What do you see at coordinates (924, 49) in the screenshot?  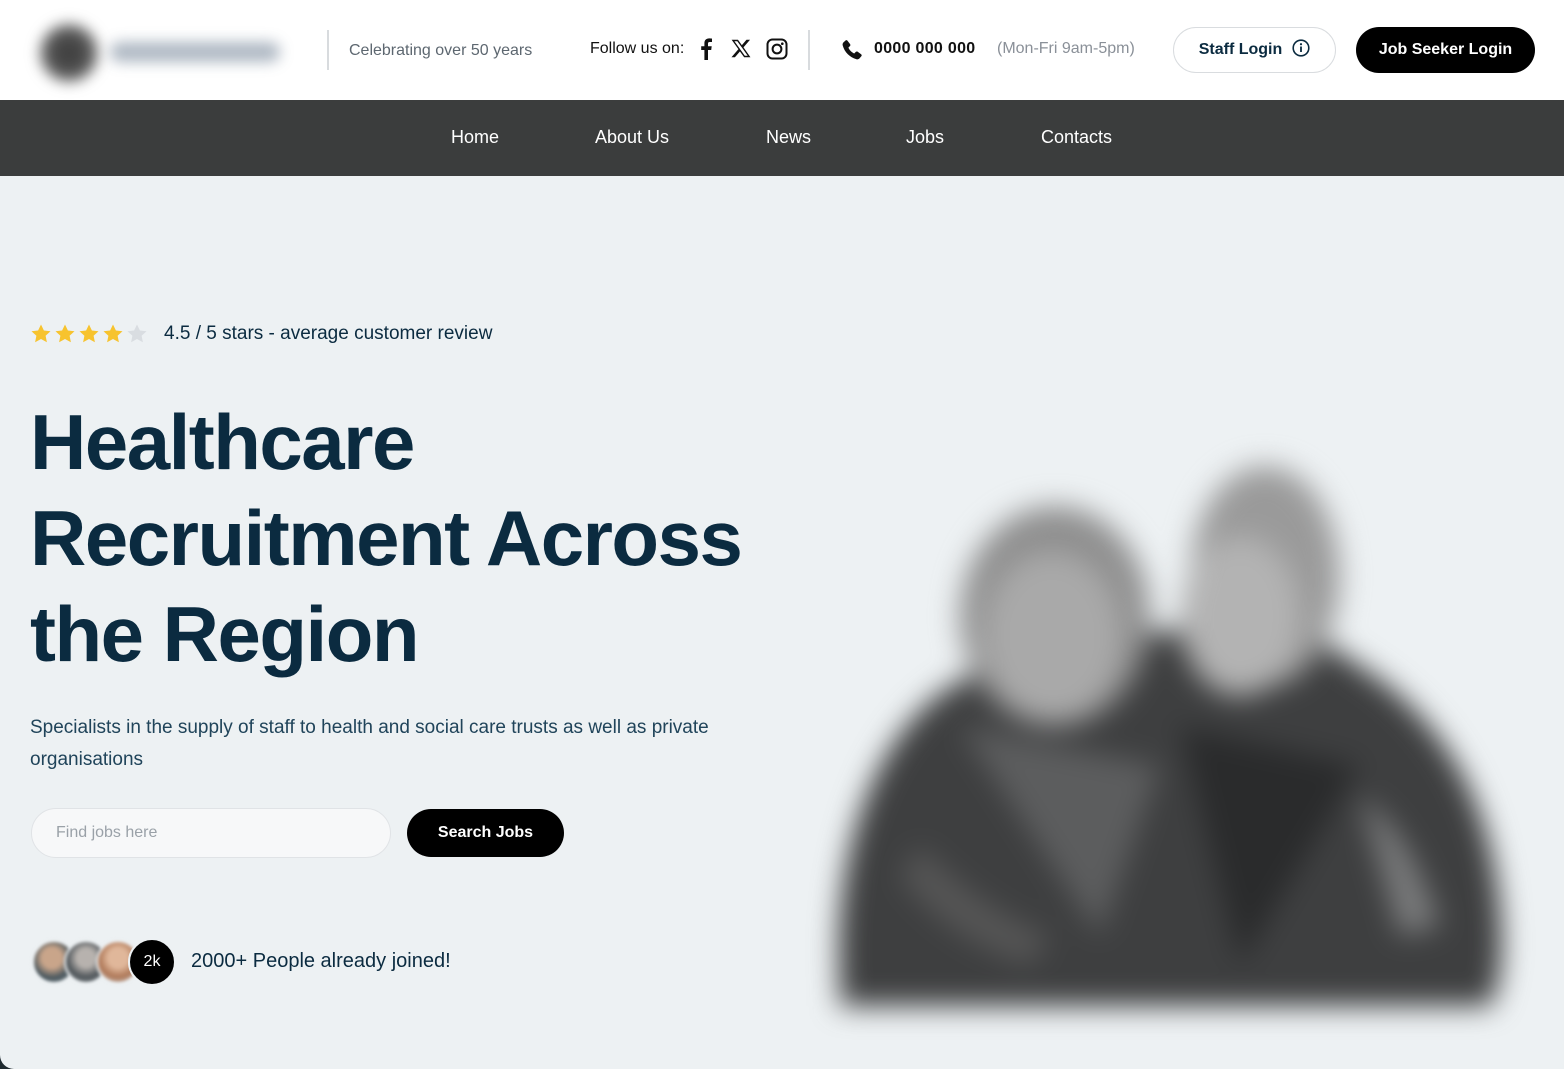 I see `phone-number: 0000 000 000` at bounding box center [924, 49].